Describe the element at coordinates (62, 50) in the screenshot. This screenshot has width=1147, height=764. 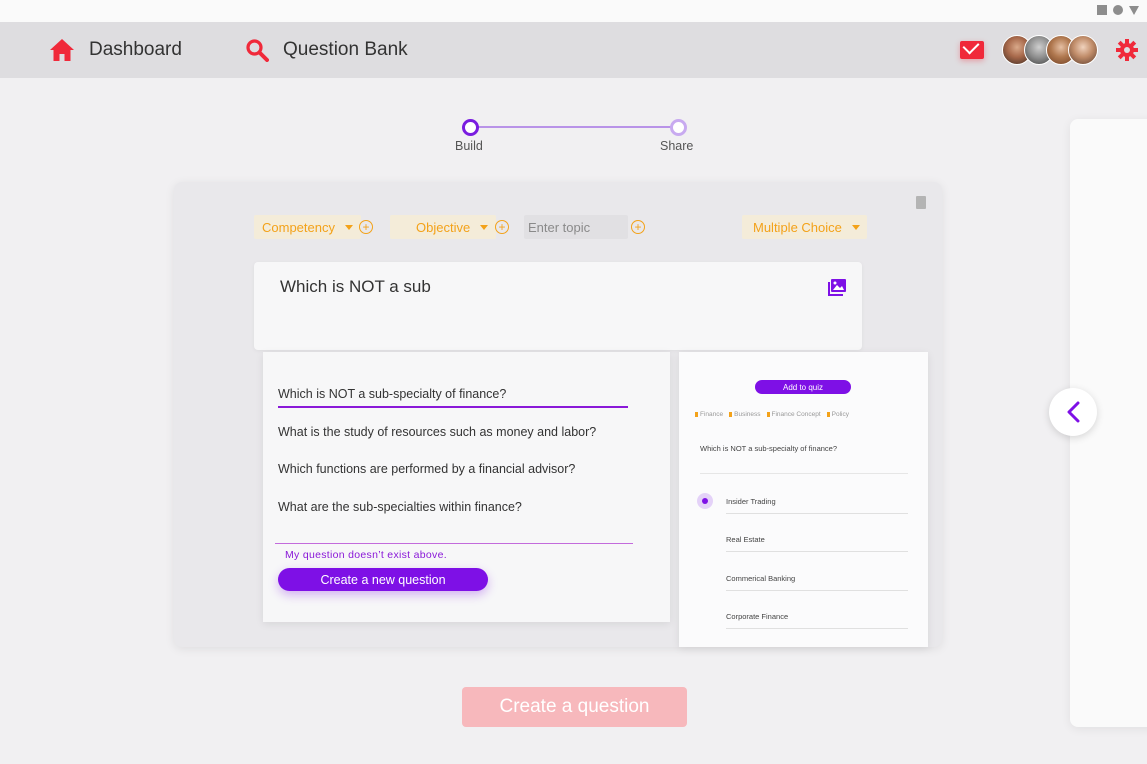
I see `home-icon` at that location.